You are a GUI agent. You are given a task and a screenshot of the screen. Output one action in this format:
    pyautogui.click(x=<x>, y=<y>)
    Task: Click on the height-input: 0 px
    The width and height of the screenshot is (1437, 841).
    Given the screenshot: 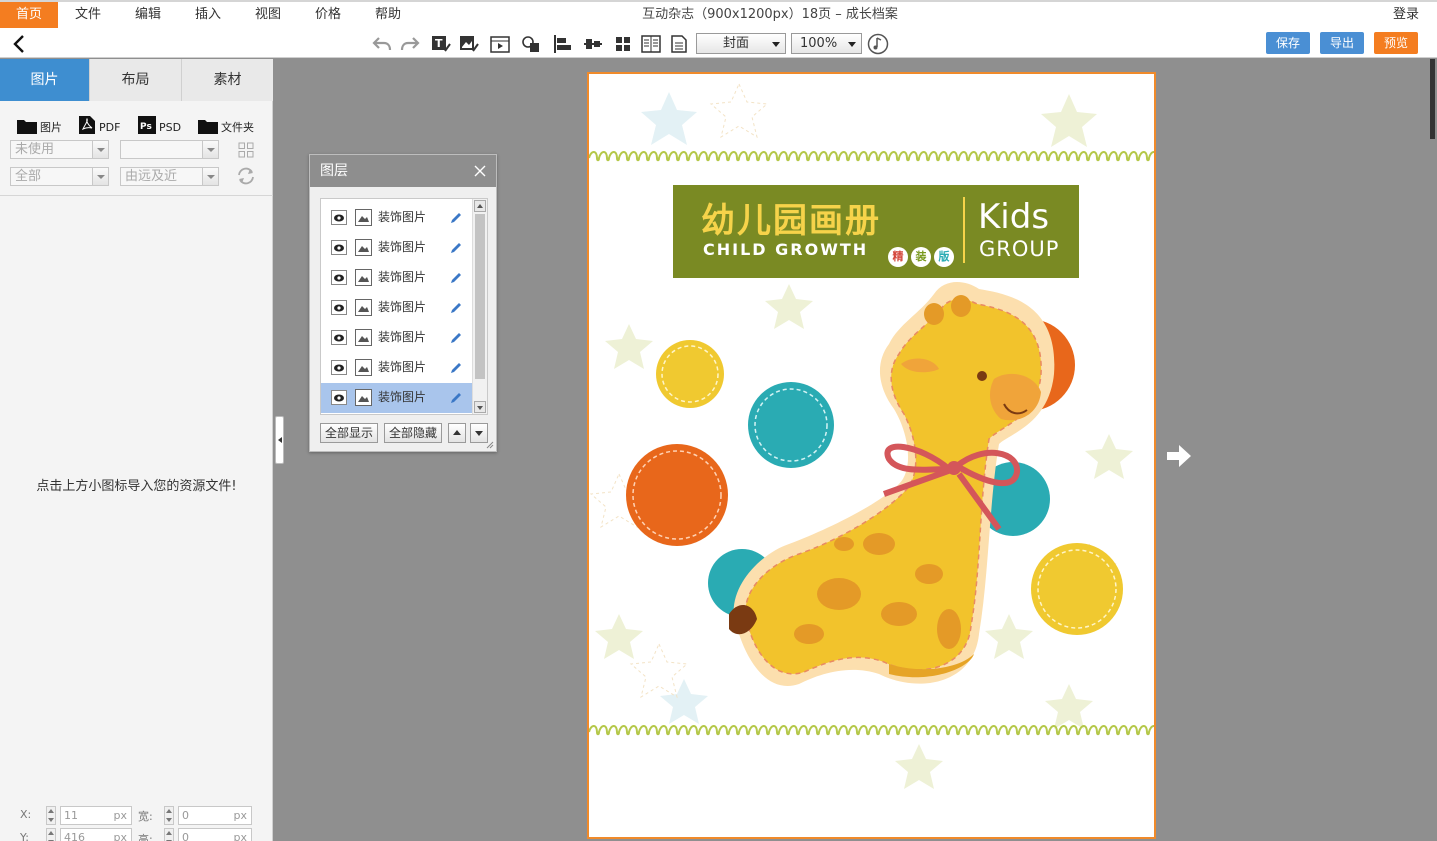 What is the action you would take?
    pyautogui.click(x=215, y=834)
    